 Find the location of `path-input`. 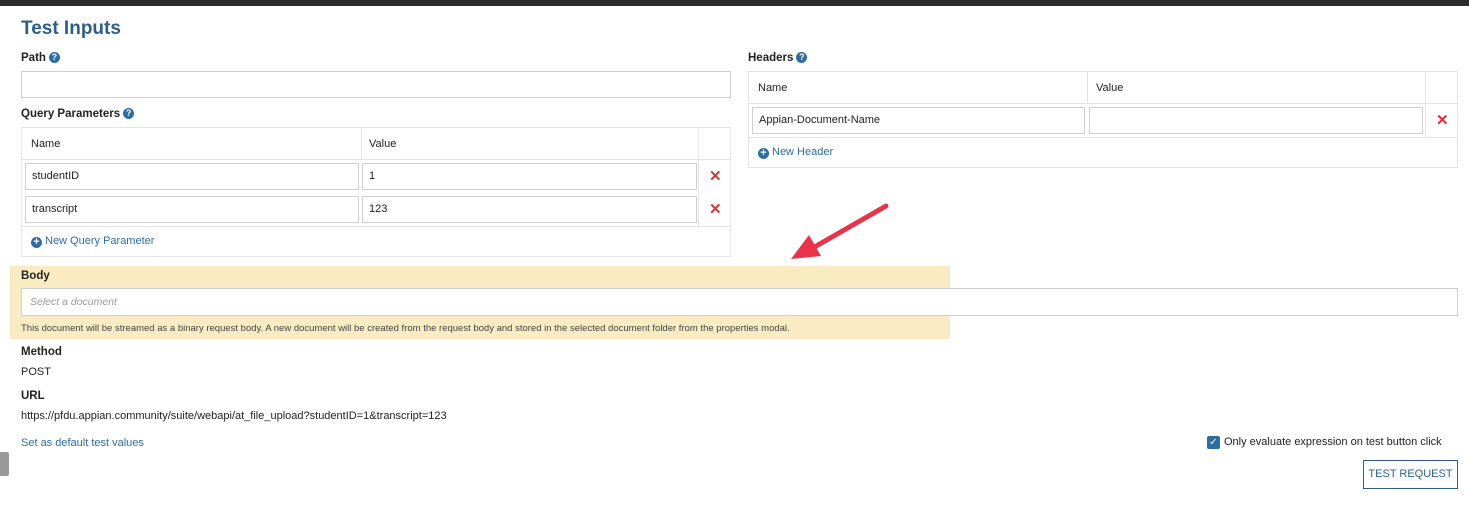

path-input is located at coordinates (376, 84).